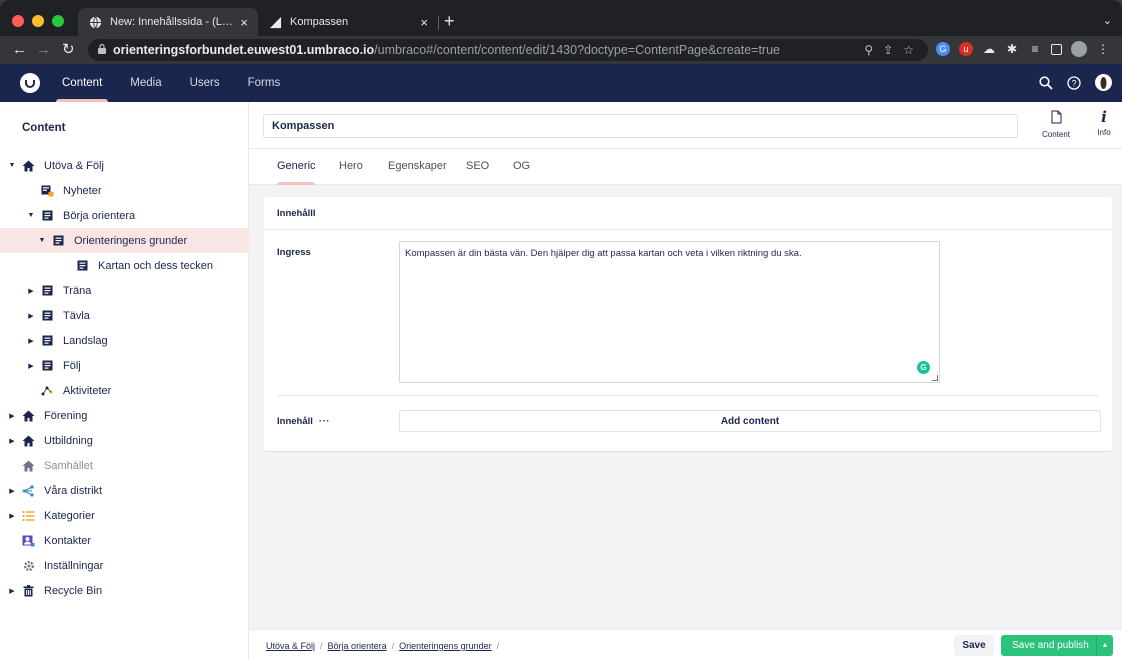 This screenshot has width=1122, height=659. Describe the element at coordinates (923, 367) in the screenshot. I see `grammarly-icon: G` at that location.